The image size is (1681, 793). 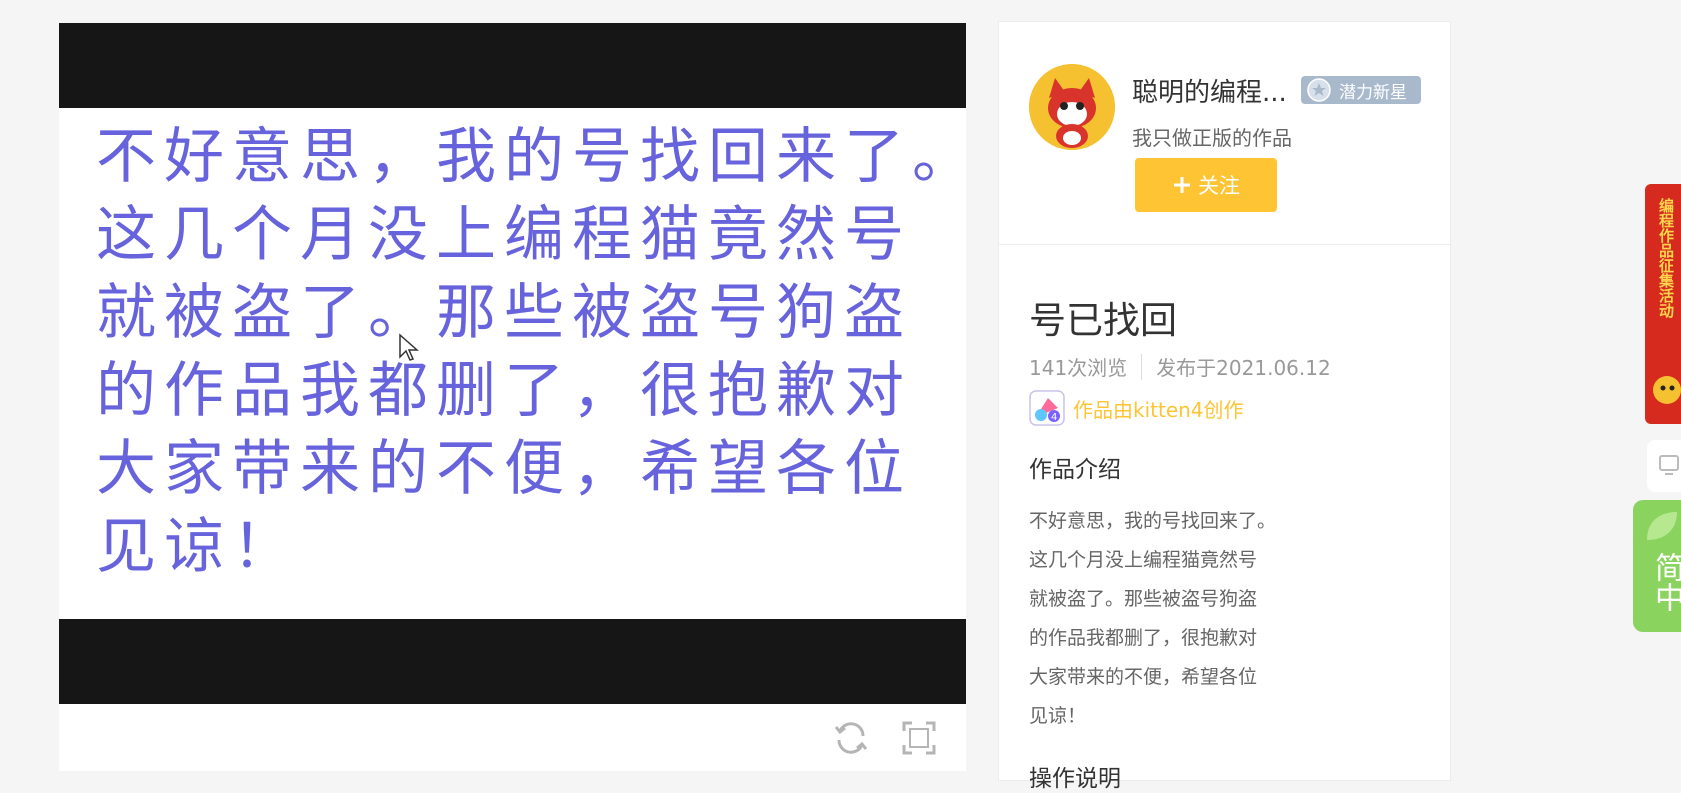 I want to click on star-icon, so click(x=1319, y=90).